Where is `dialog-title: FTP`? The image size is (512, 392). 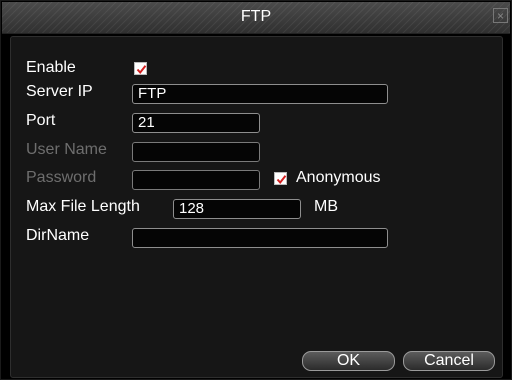
dialog-title: FTP is located at coordinates (256, 16).